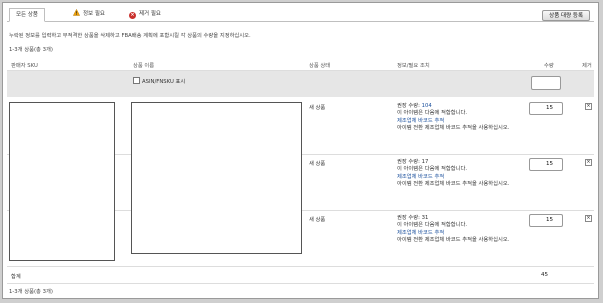 The image size is (603, 303). Describe the element at coordinates (94, 14) in the screenshot. I see `tab-info-needed-label: 정보 필요` at that location.